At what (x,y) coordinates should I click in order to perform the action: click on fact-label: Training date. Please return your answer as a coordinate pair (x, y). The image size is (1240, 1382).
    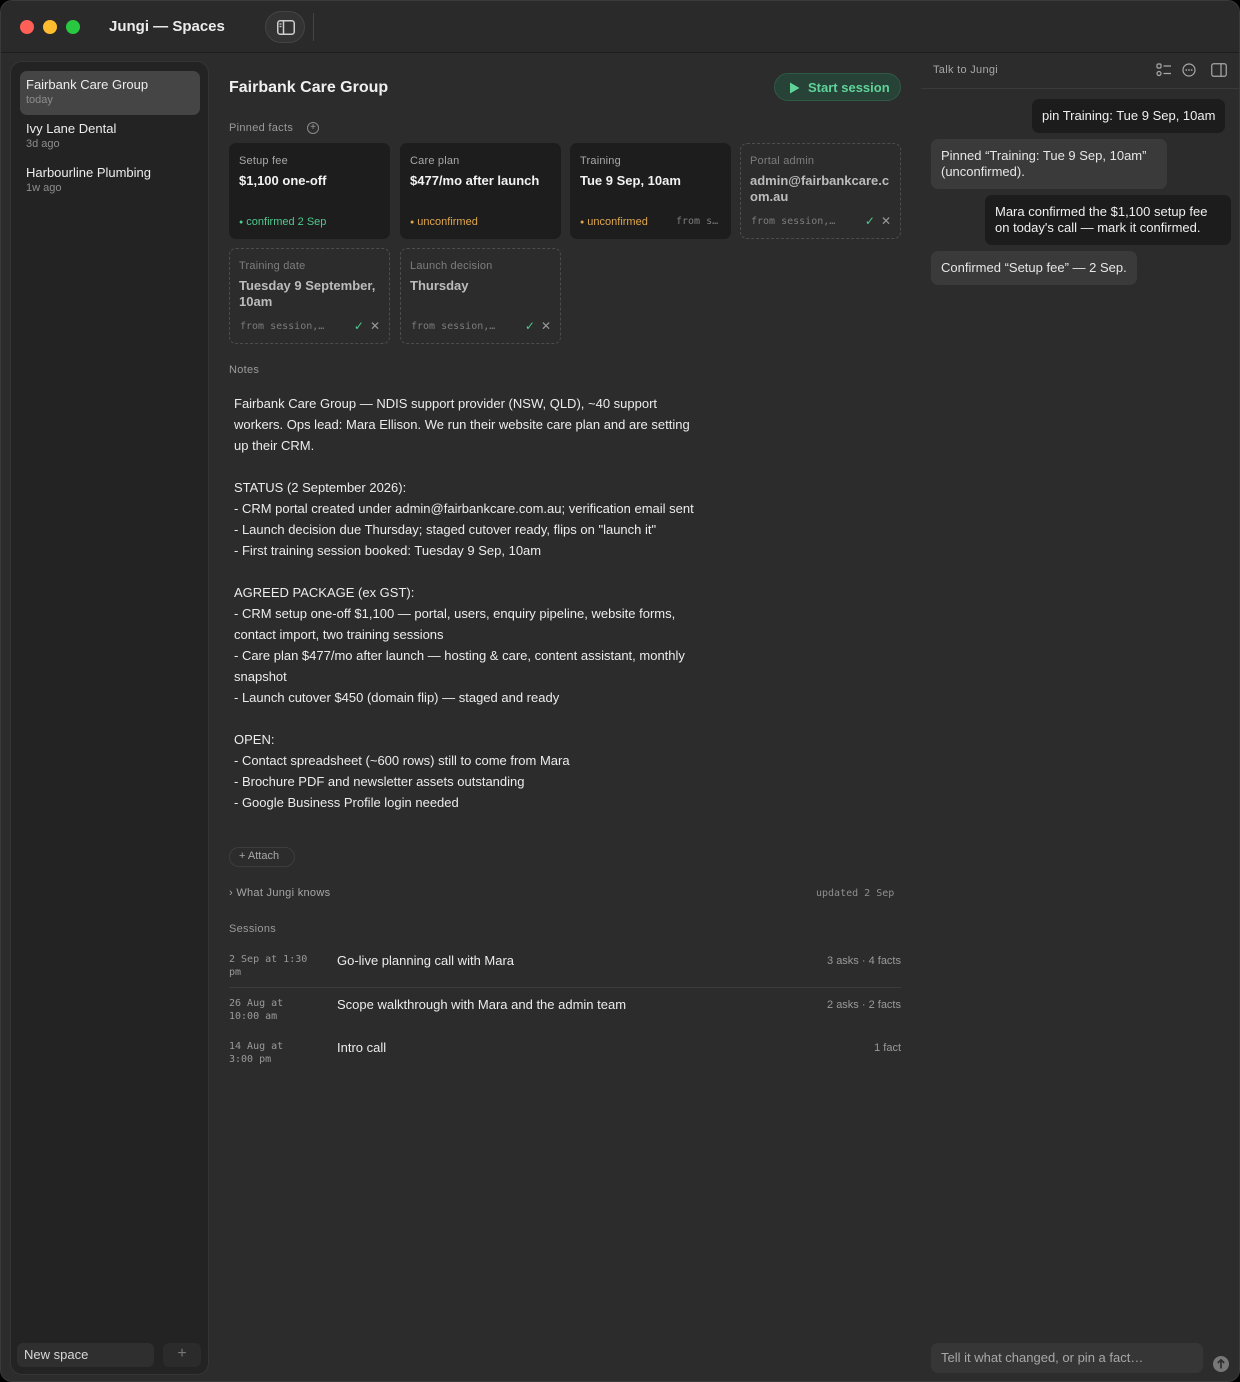
    Looking at the image, I should click on (272, 266).